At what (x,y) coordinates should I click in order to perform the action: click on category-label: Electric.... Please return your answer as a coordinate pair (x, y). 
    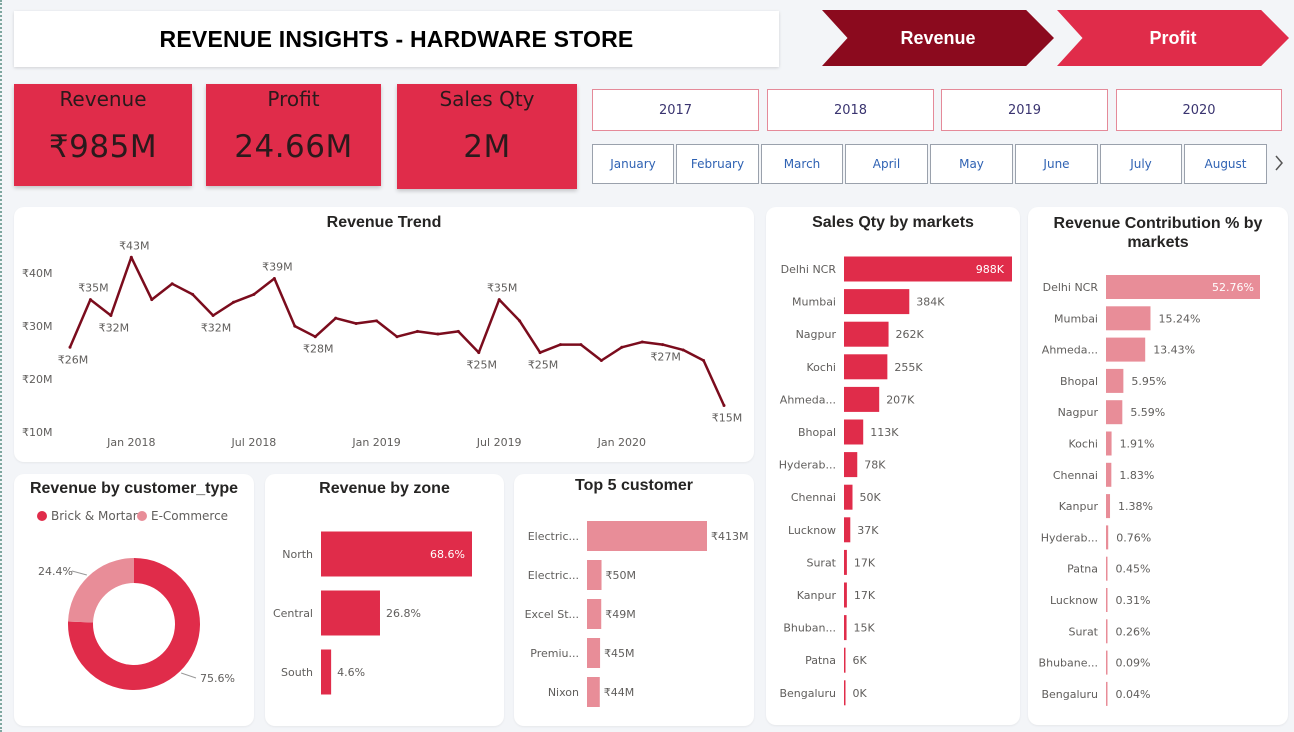
    Looking at the image, I should click on (553, 575).